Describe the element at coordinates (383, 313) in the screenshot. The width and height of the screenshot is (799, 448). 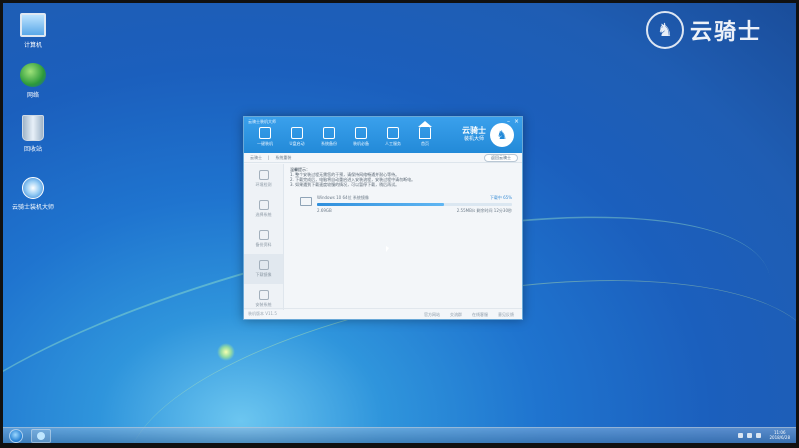
I see `window-footer: 装机版本 V11.5 官方网站 交流群 在线客服 意见反馈` at that location.